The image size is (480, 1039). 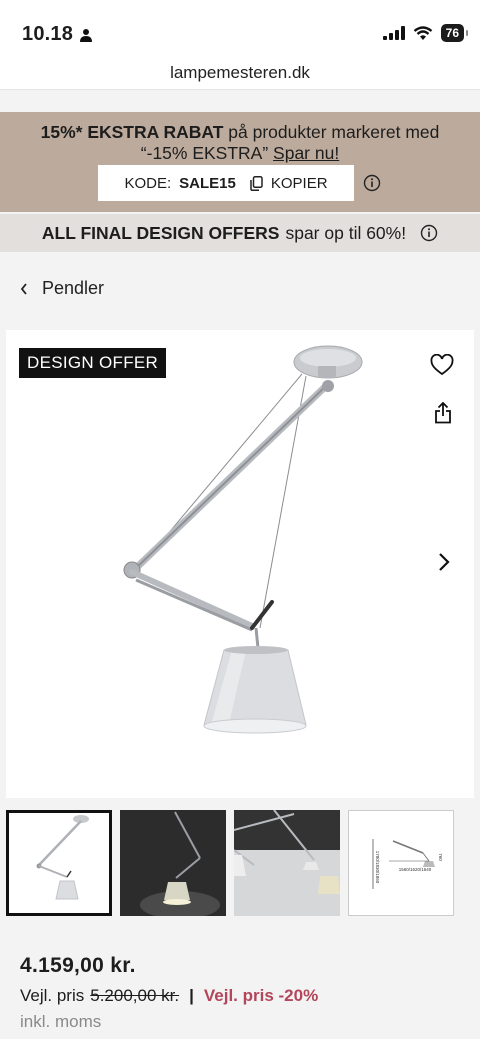 What do you see at coordinates (61, 1021) in the screenshot?
I see `vat-note: inkl. moms` at bounding box center [61, 1021].